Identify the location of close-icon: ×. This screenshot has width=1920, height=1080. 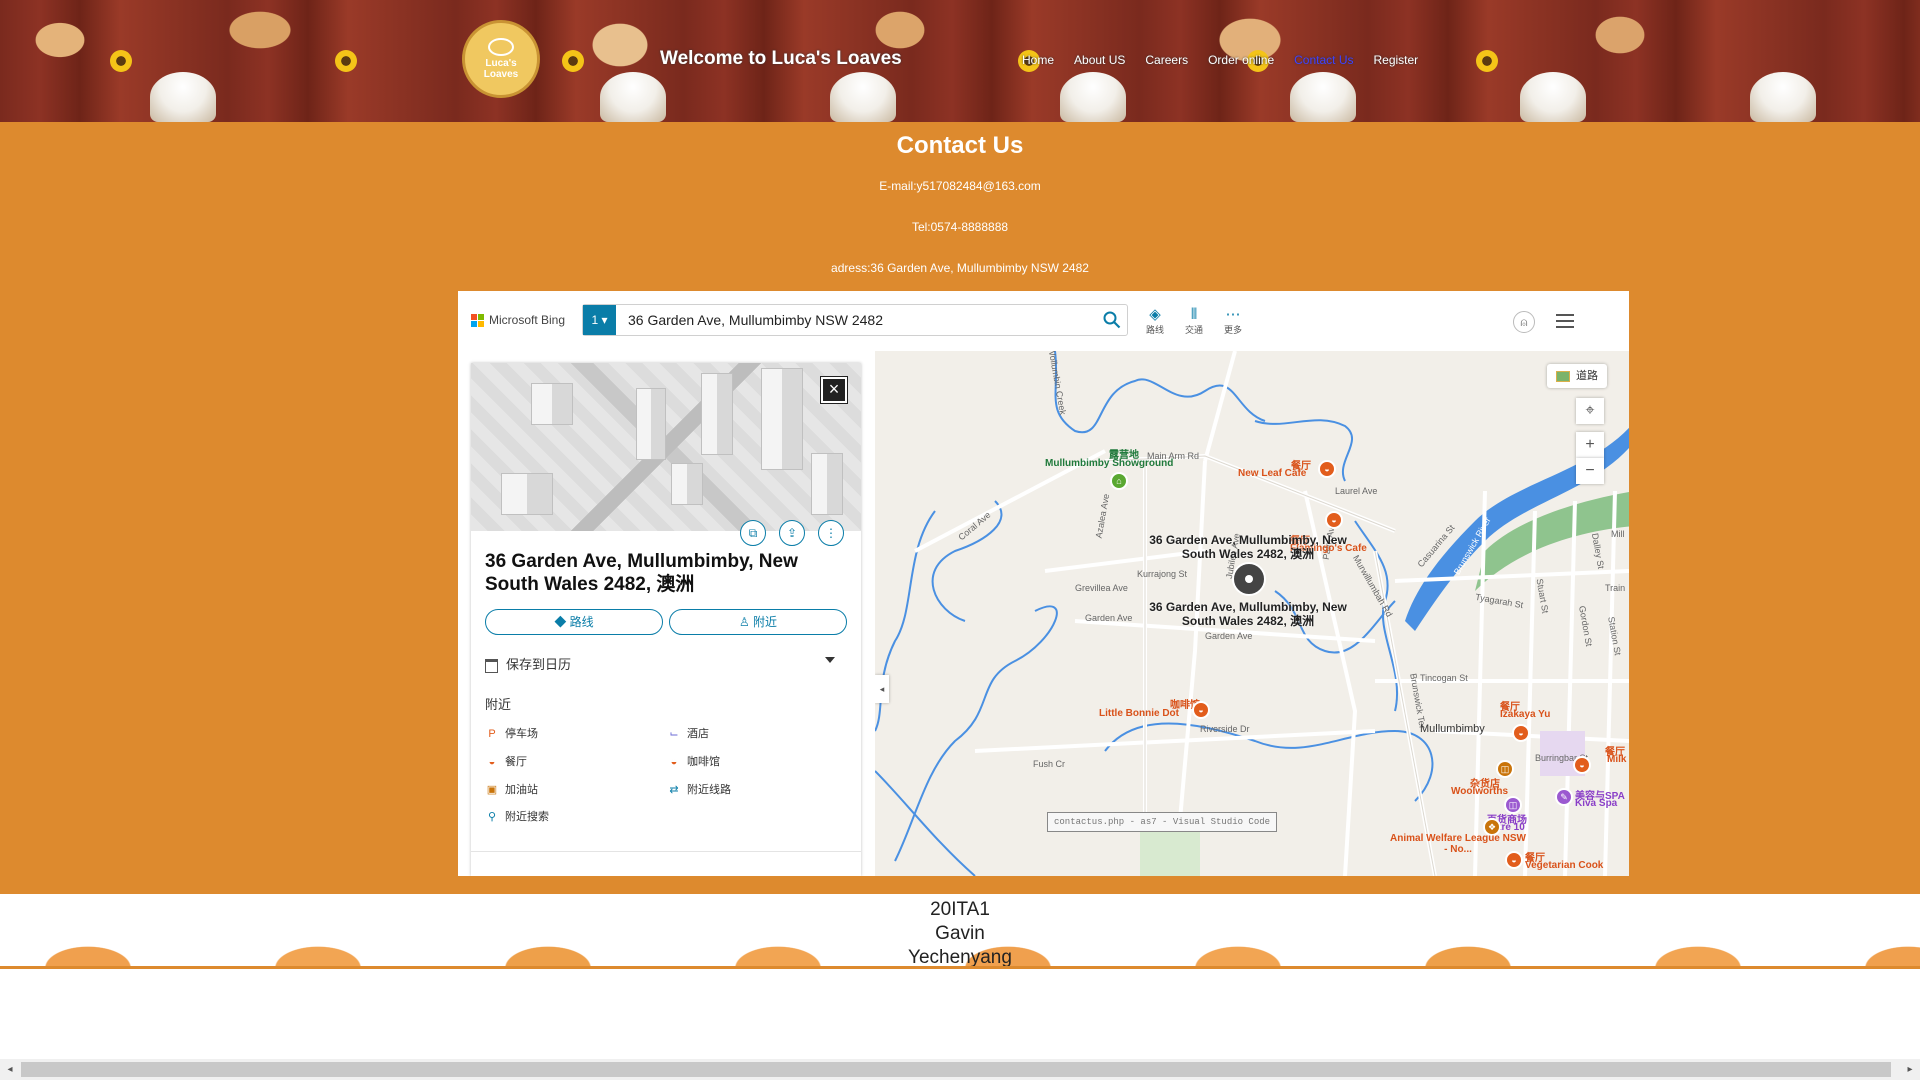
(834, 390).